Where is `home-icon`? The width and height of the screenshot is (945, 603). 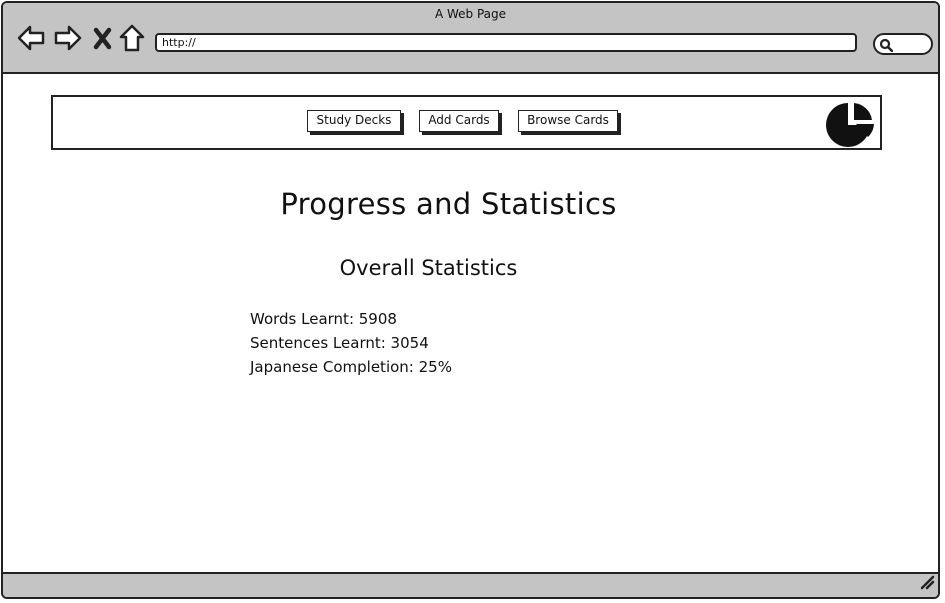
home-icon is located at coordinates (132, 38).